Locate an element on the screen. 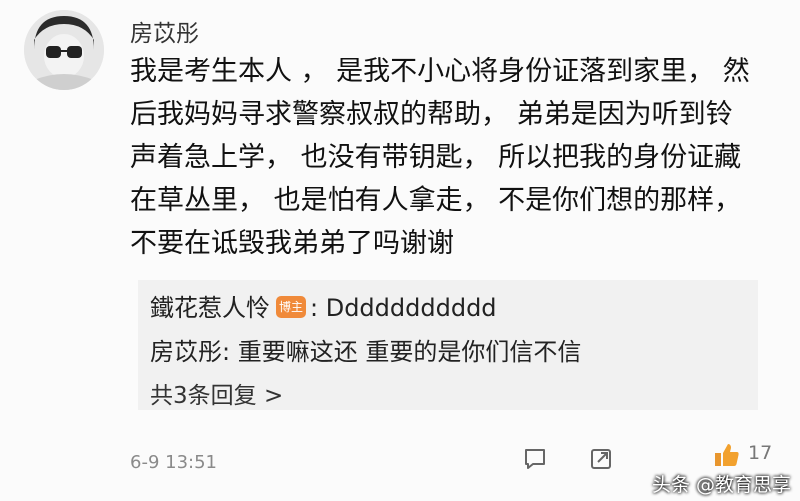 This screenshot has width=800, height=501. share-button is located at coordinates (601, 461).